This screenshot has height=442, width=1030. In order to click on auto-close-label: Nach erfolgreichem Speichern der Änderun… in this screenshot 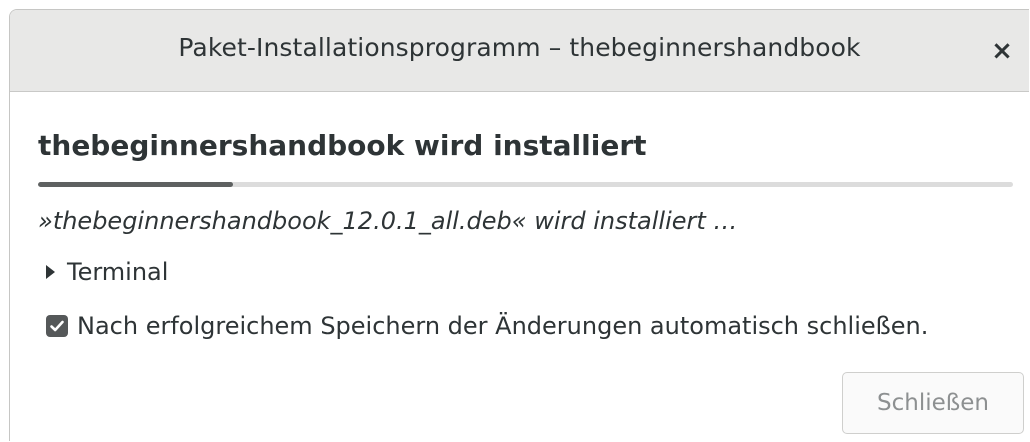, I will do `click(503, 326)`.